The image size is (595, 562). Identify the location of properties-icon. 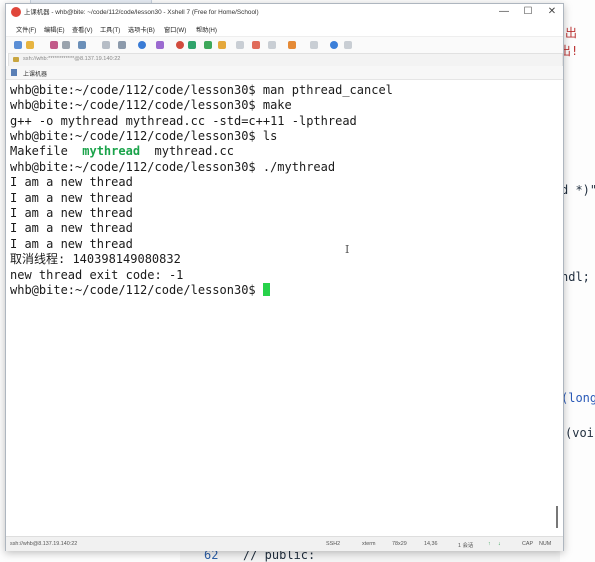
(82, 45).